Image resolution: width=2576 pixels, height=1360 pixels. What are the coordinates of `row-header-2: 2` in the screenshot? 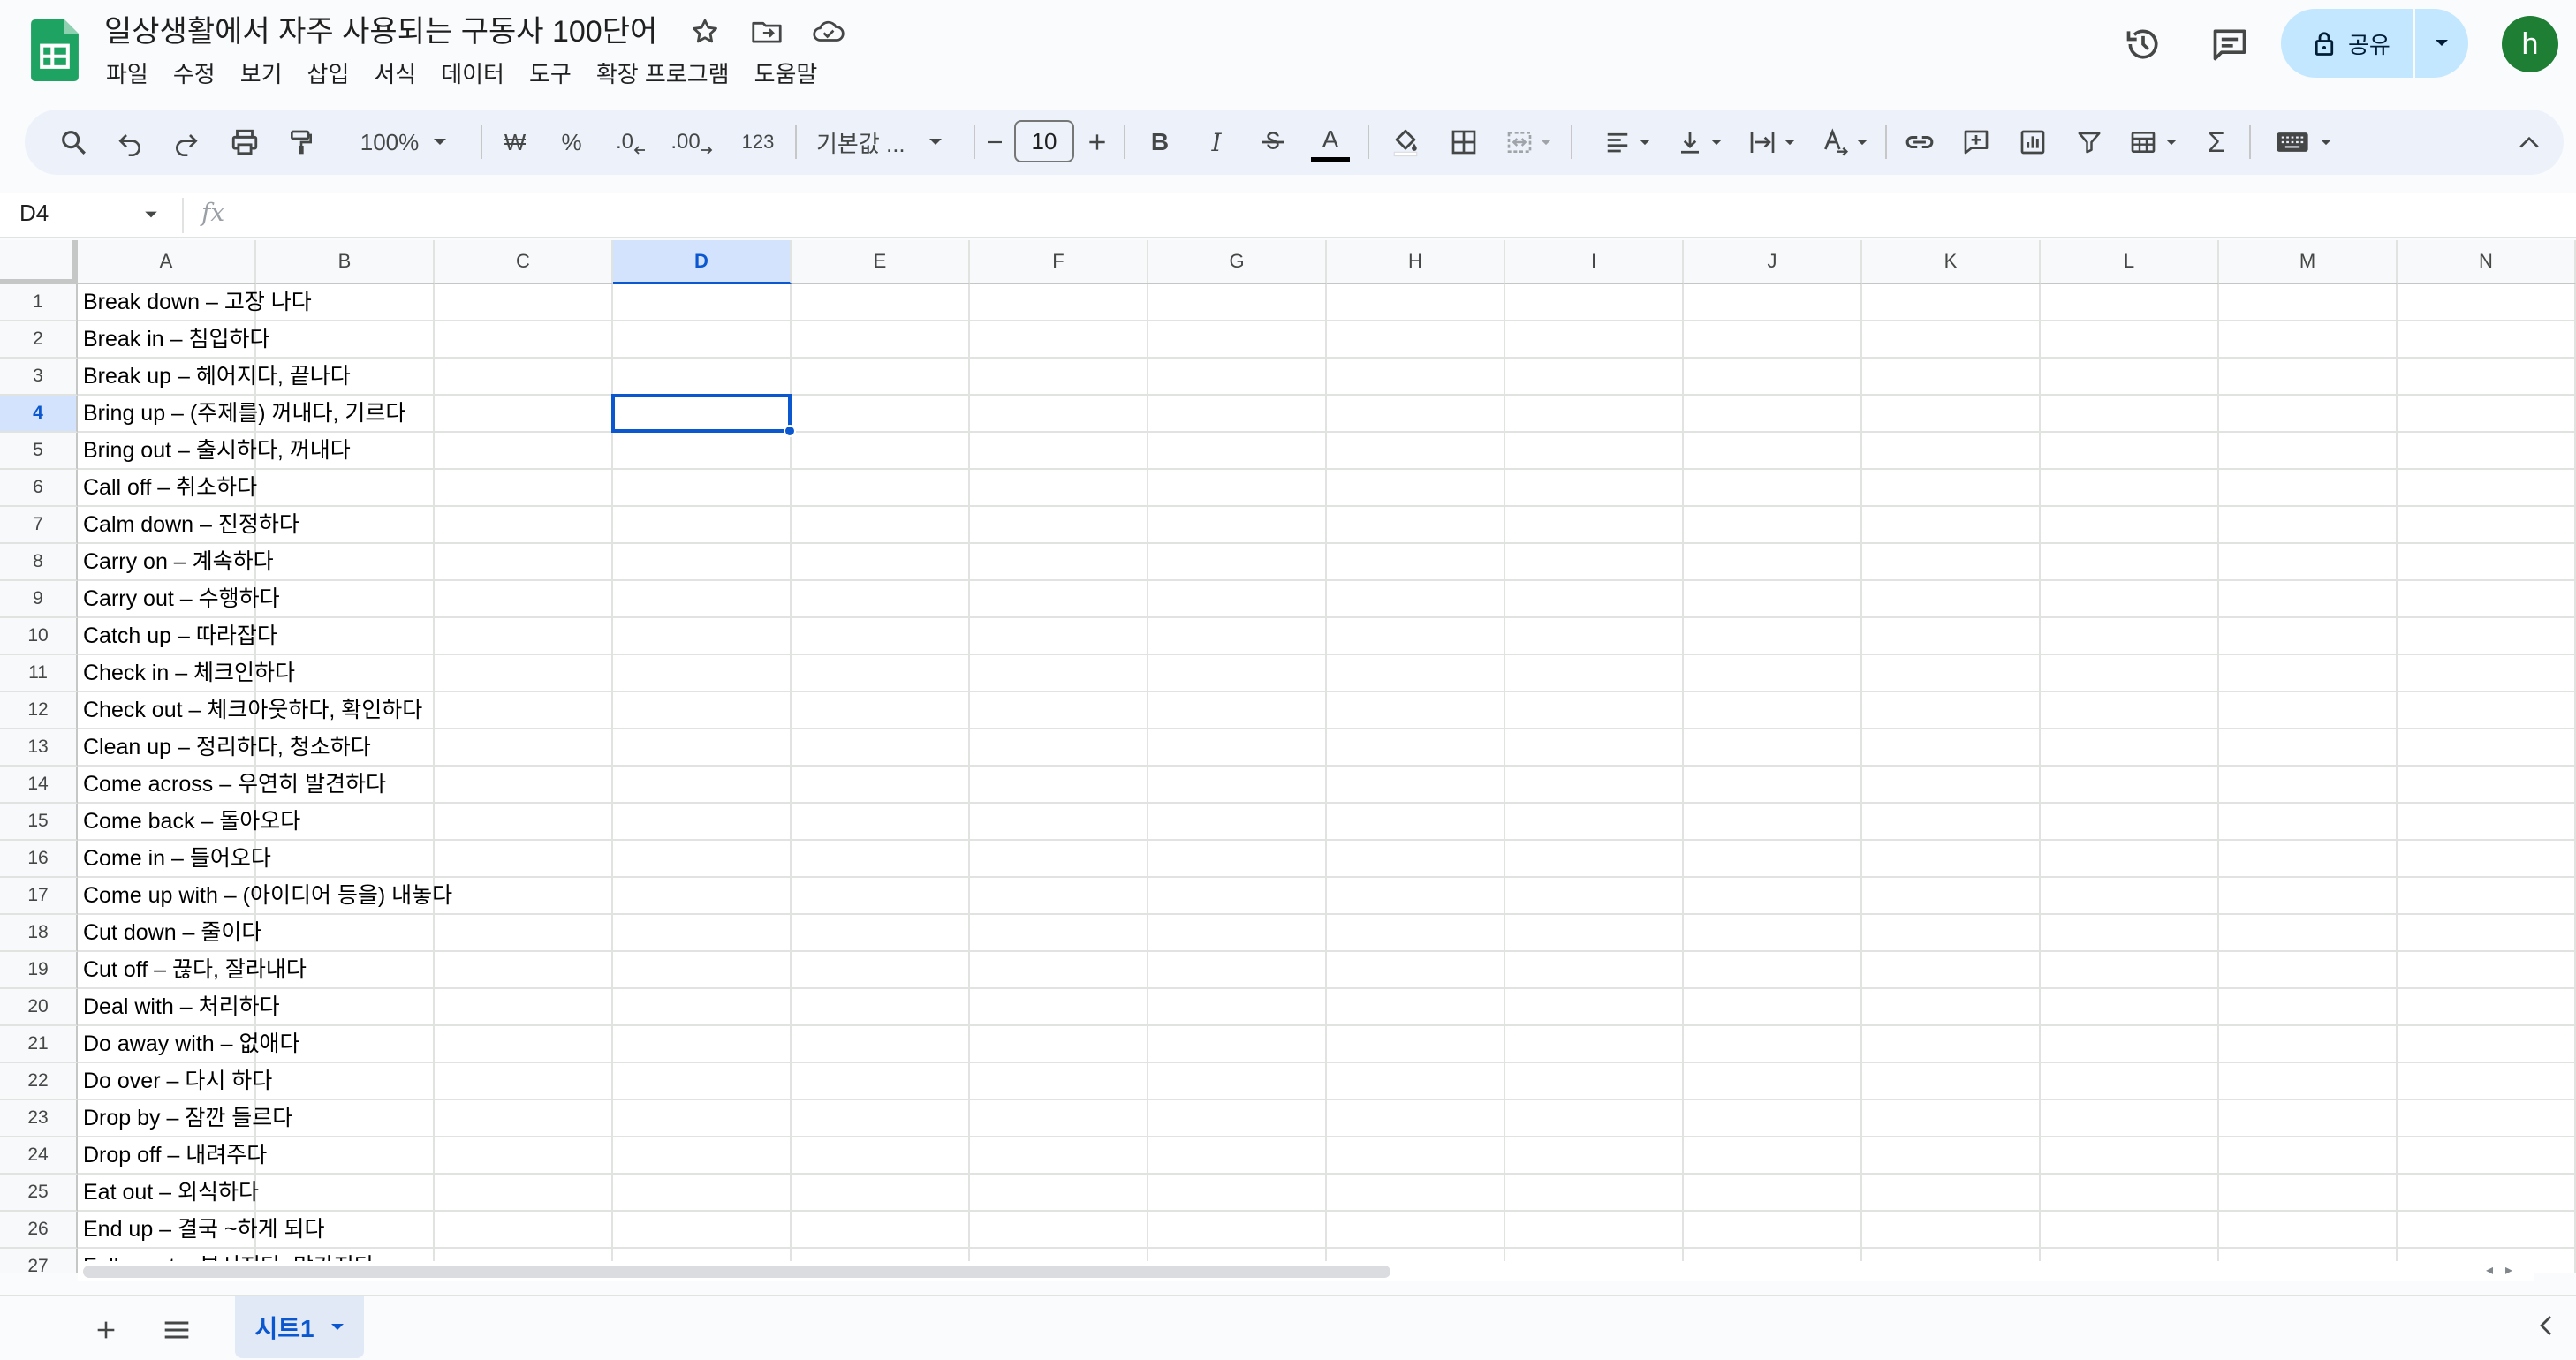 It's located at (39, 340).